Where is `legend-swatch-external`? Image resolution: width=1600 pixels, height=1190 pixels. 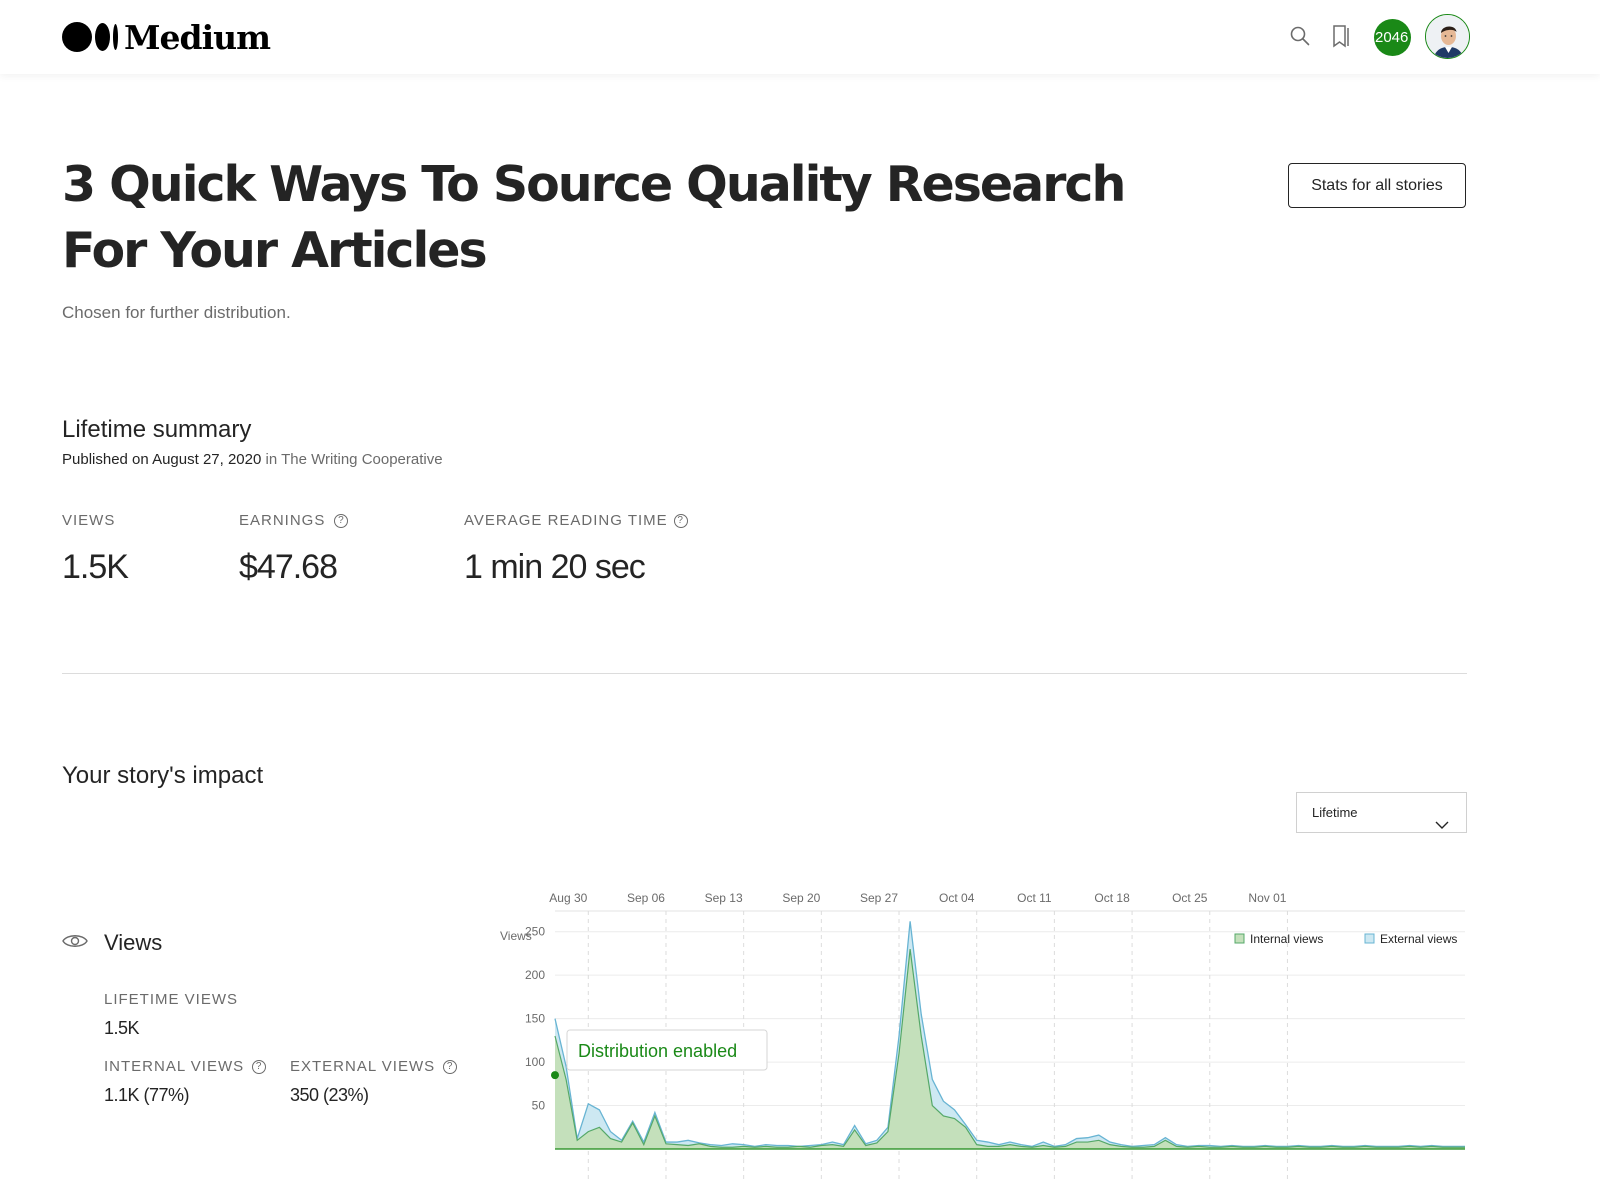 legend-swatch-external is located at coordinates (1369, 938).